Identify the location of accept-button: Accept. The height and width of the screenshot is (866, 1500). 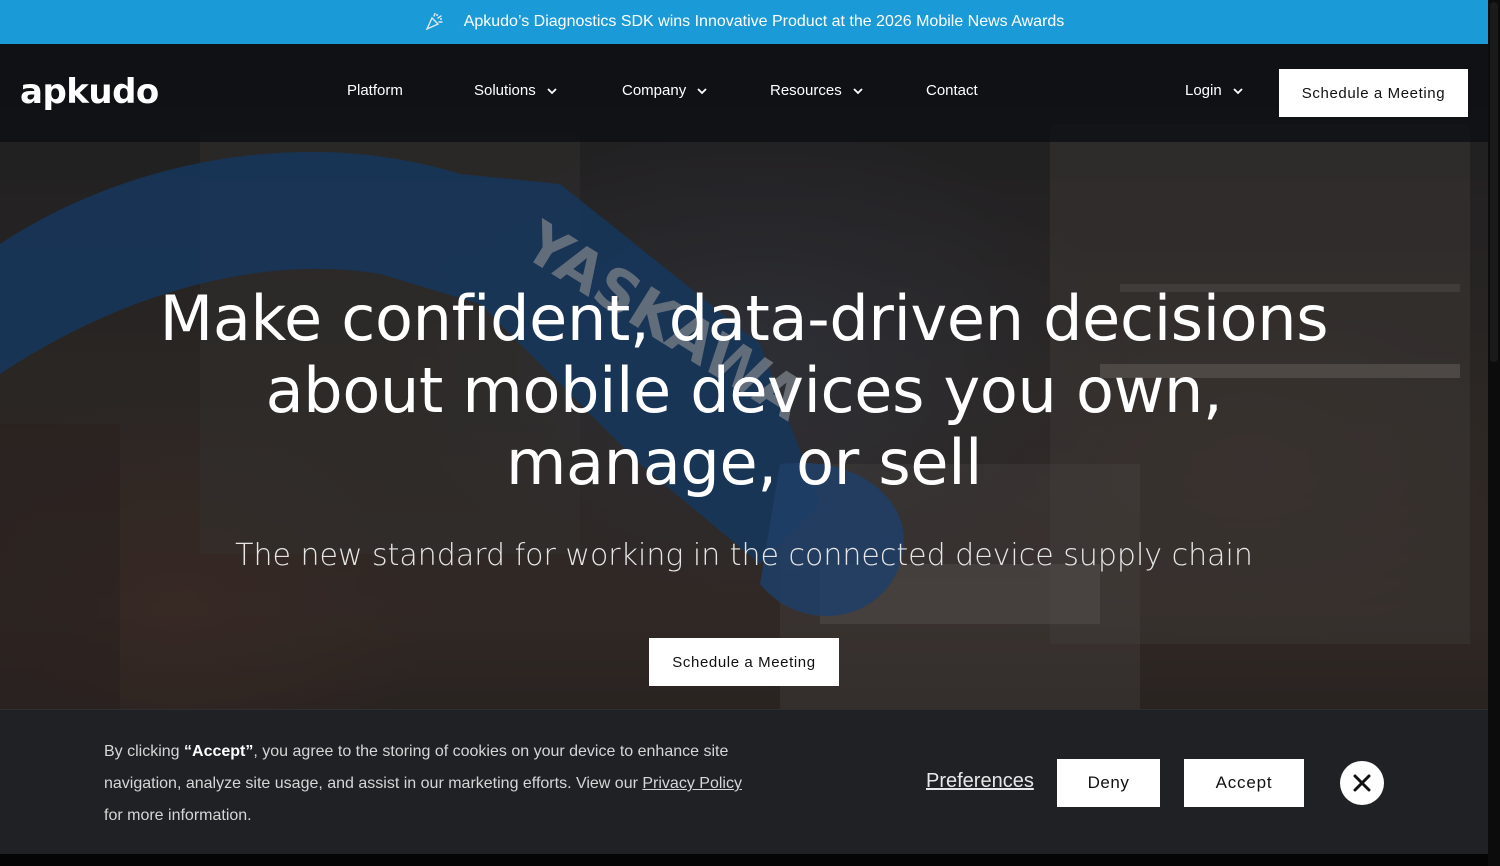
(1244, 783).